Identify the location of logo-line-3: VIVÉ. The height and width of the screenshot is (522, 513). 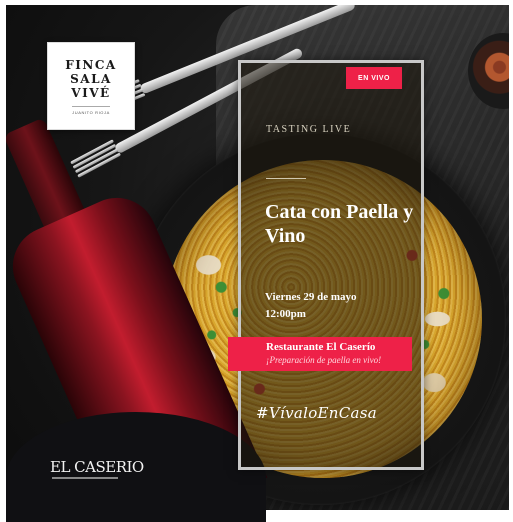
(91, 92).